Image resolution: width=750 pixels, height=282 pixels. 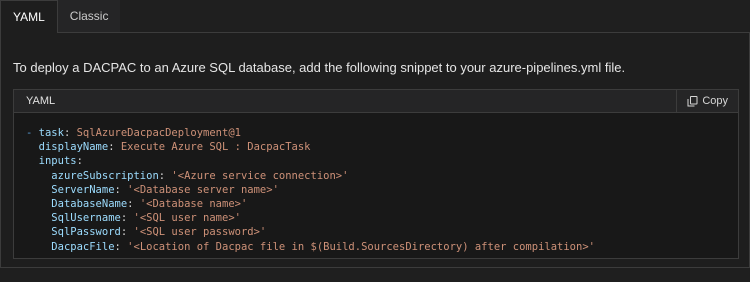 I want to click on copy-label: Copy, so click(x=715, y=101).